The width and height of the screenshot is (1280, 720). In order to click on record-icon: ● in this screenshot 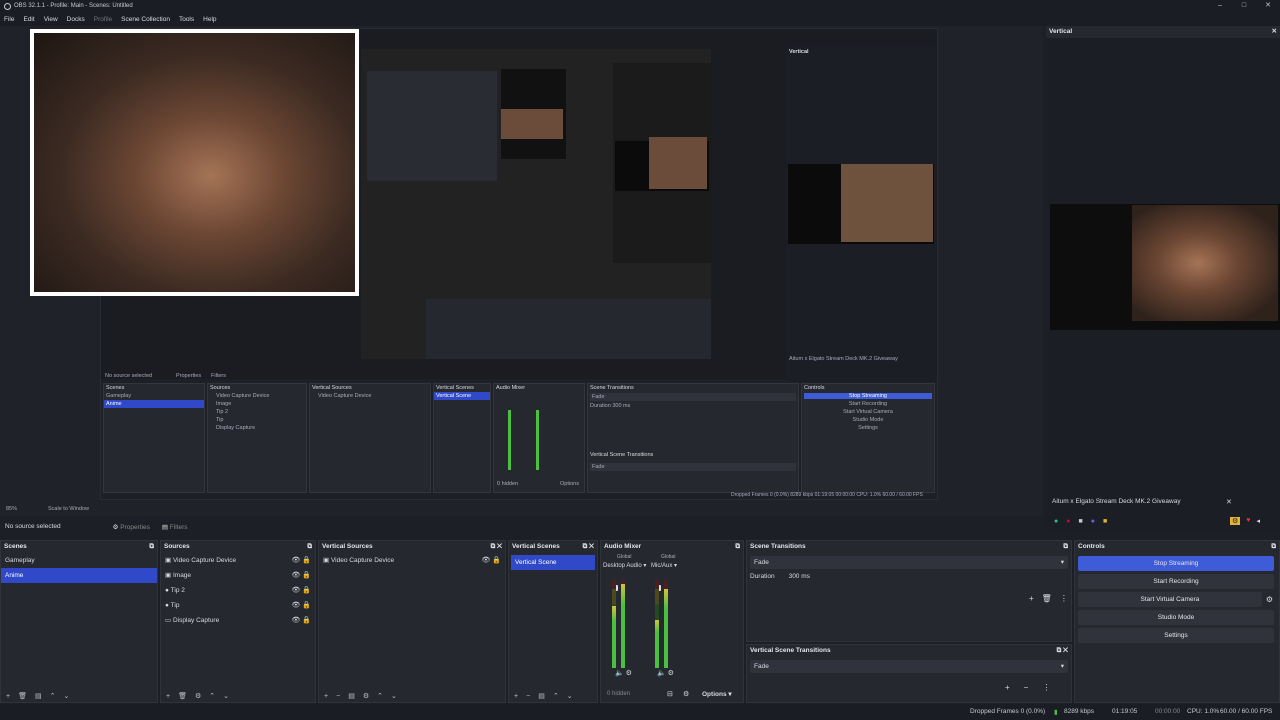, I will do `click(1068, 521)`.